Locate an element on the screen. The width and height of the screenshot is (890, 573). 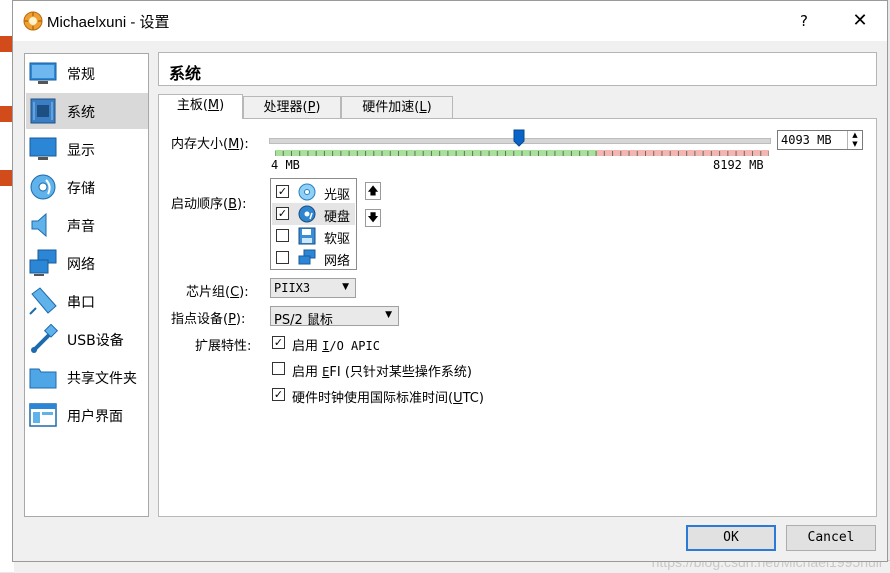
sidebar-item-label: 存储 is located at coordinates (81, 189).